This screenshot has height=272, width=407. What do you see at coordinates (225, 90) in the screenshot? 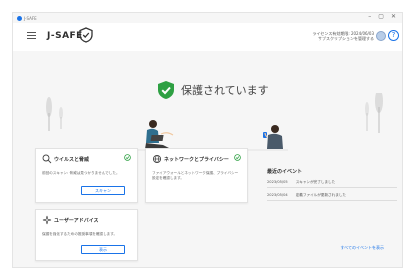
I see `status-text: 保護されています` at bounding box center [225, 90].